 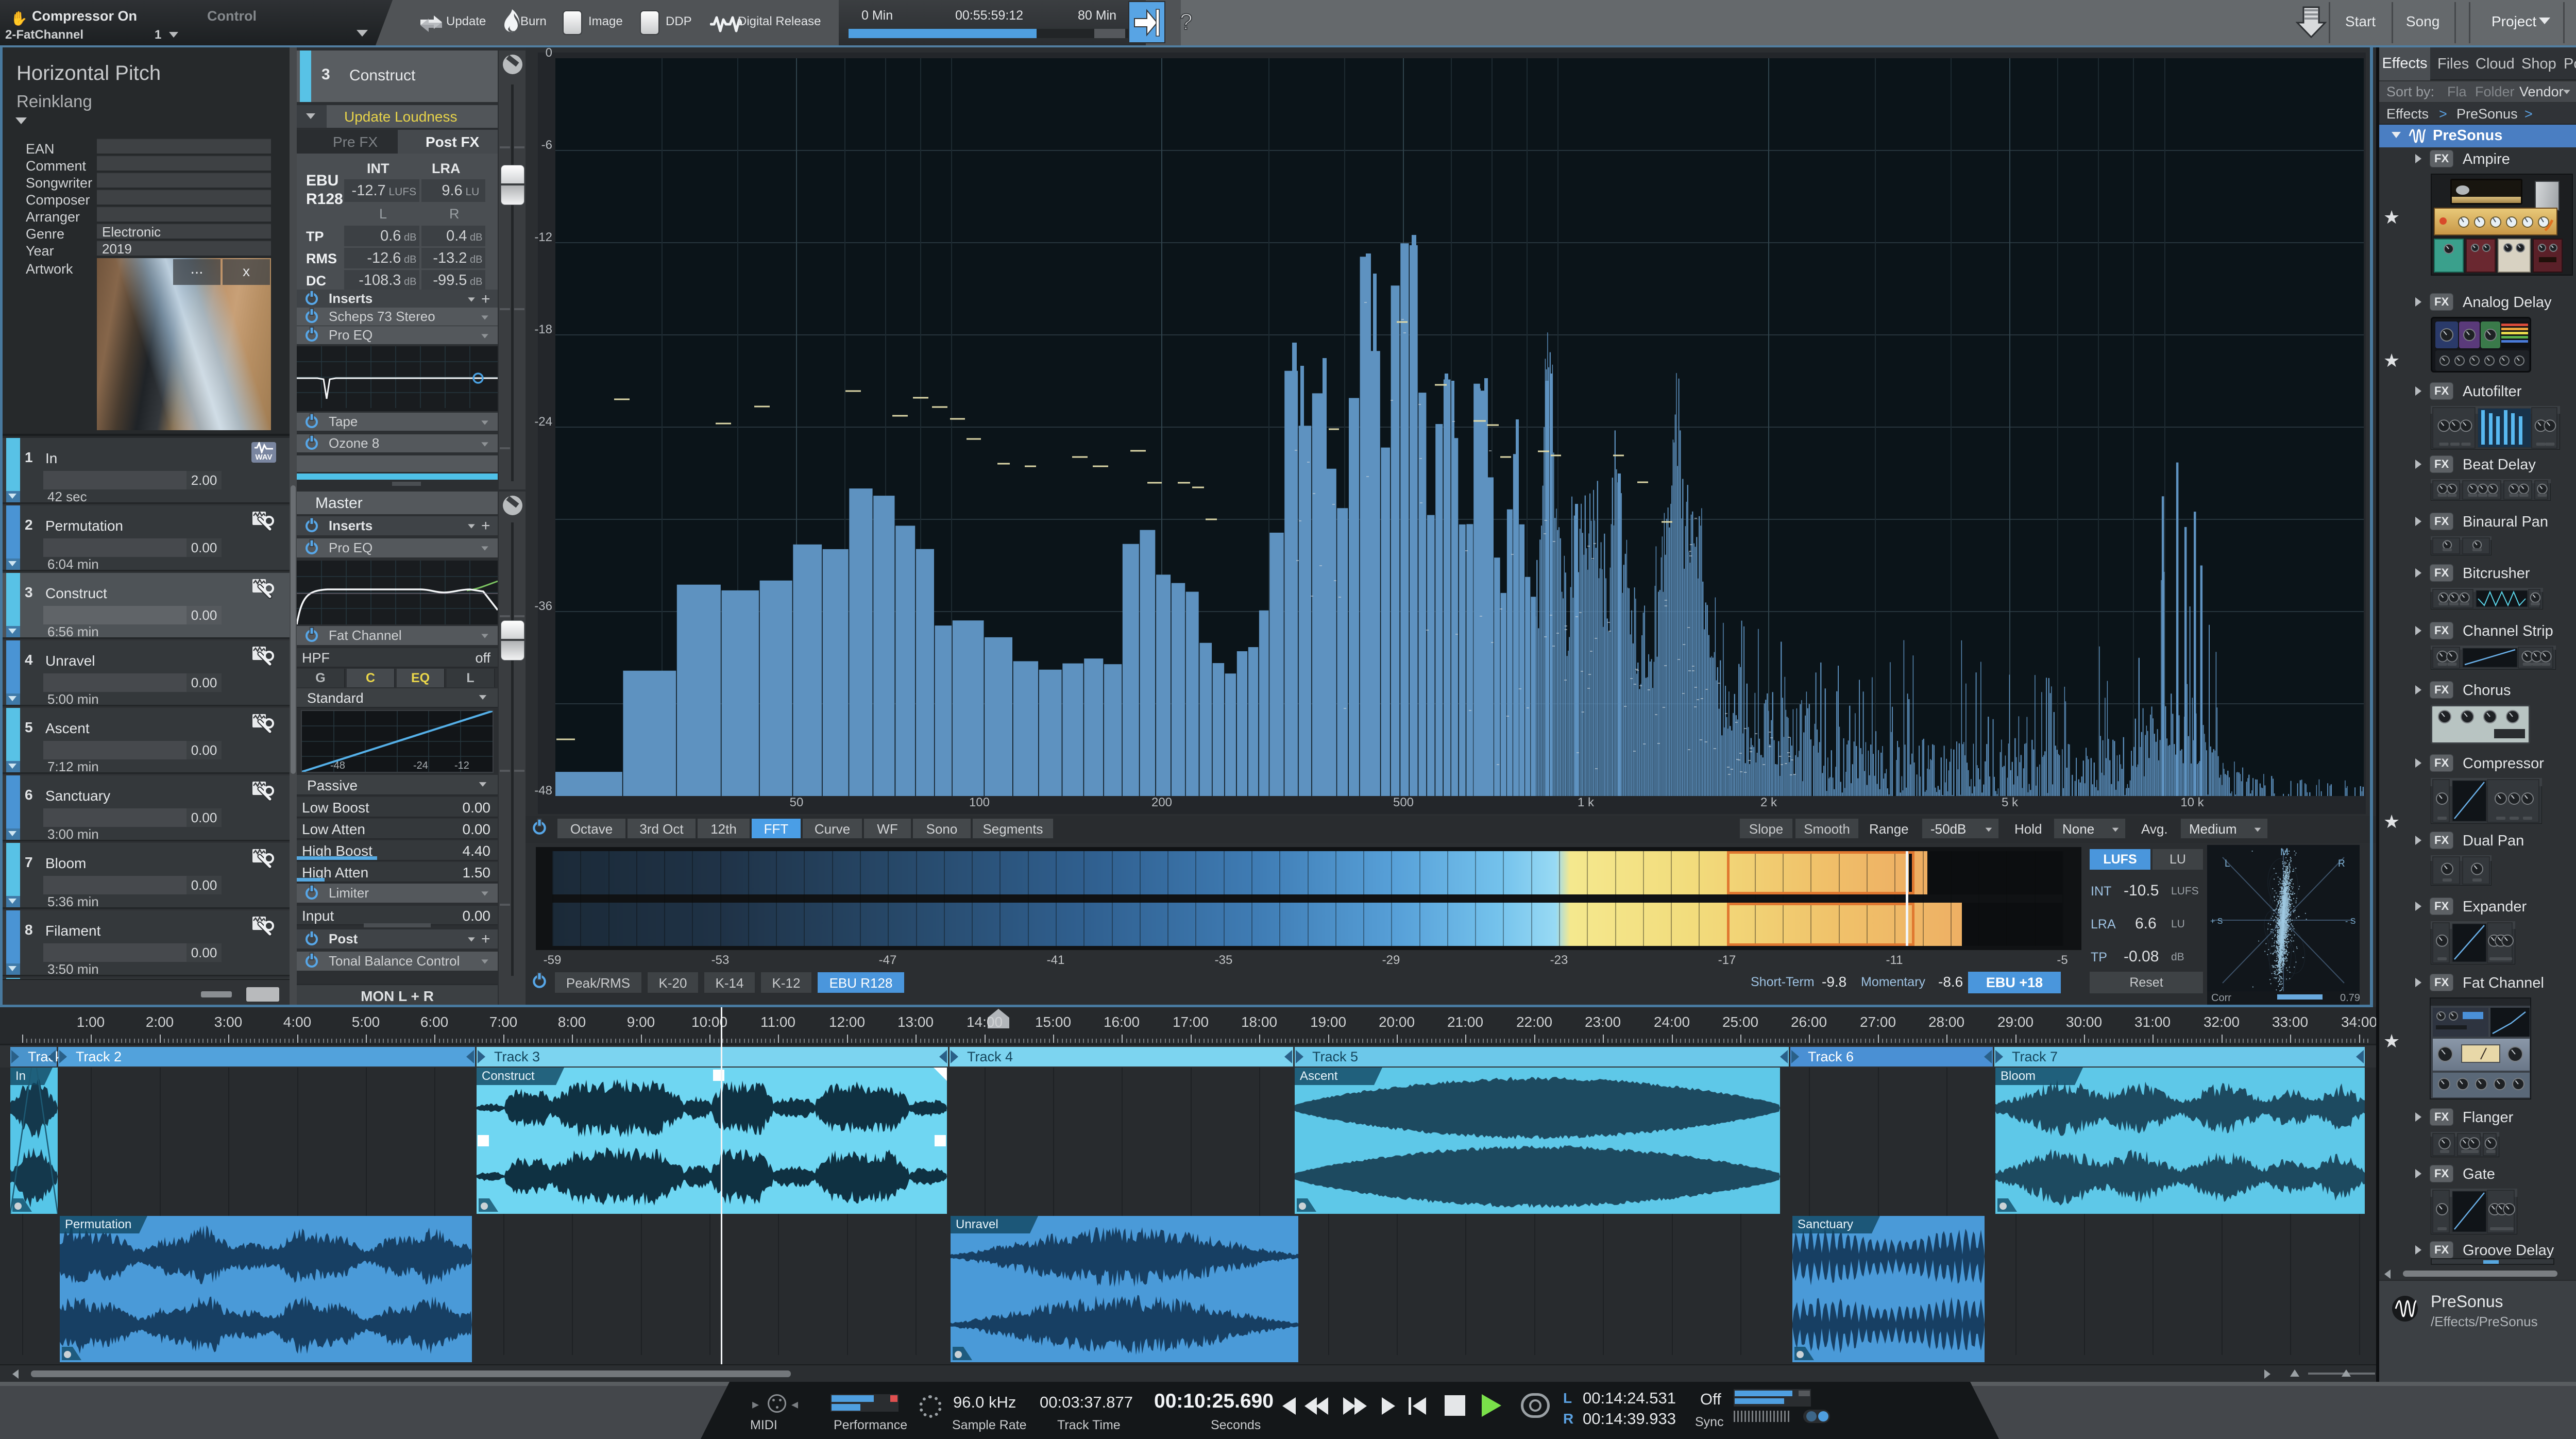 What do you see at coordinates (337, 765) in the screenshot?
I see `svg-text: -48` at bounding box center [337, 765].